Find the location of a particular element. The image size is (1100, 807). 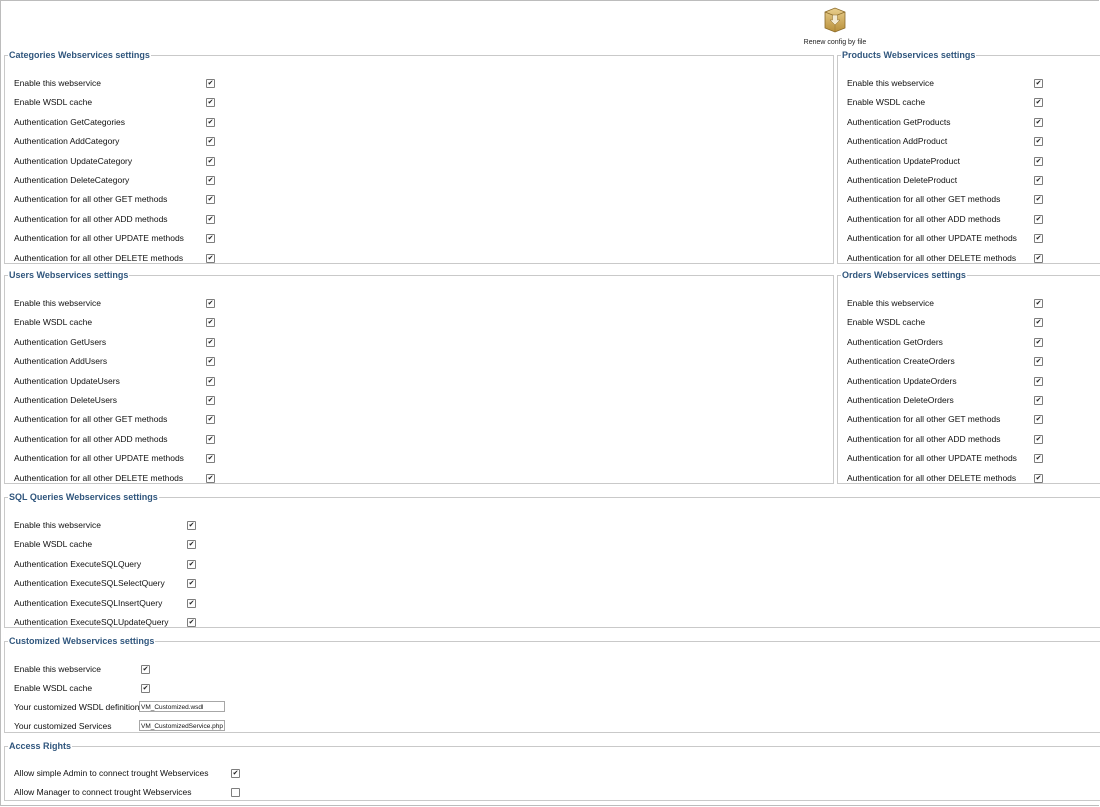

renew-config-button: Renew config by file is located at coordinates (835, 26).